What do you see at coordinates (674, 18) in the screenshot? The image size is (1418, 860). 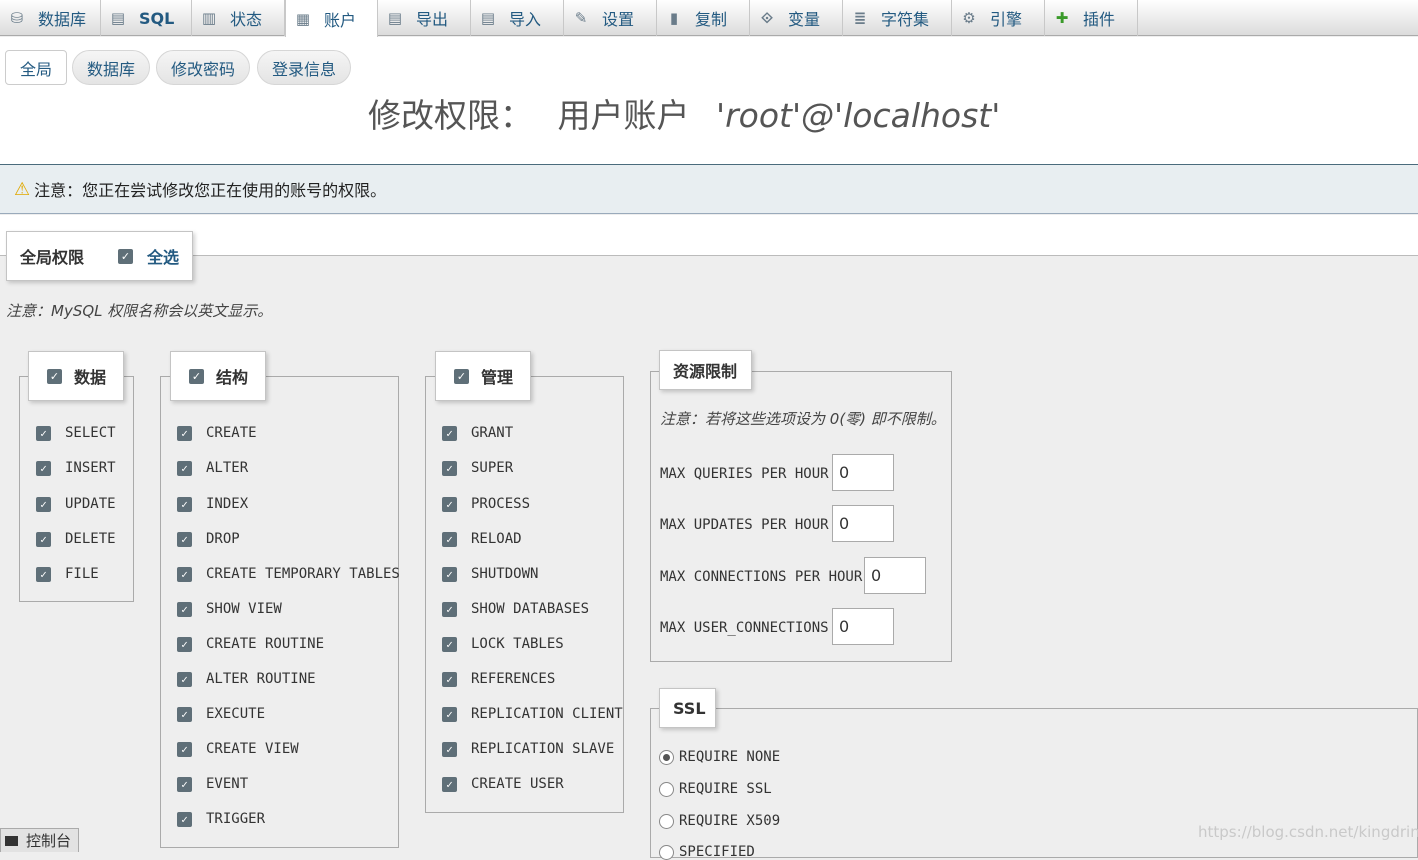 I see `replication-icon: ▮` at bounding box center [674, 18].